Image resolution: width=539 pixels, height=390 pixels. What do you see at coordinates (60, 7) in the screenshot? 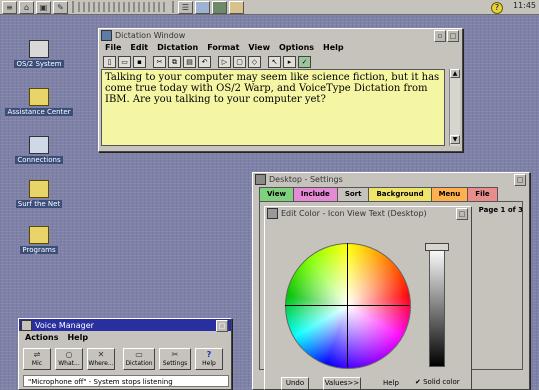
I see `editor-button: ✎` at bounding box center [60, 7].